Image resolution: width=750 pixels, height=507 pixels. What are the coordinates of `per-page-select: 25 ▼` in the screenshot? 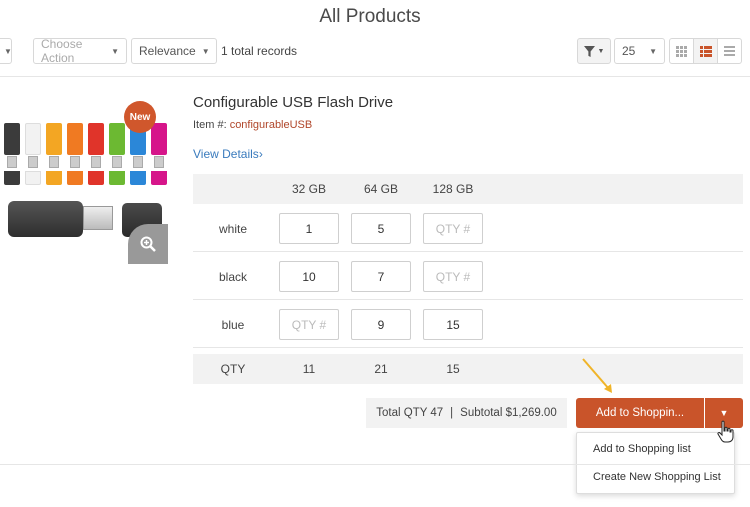 It's located at (639, 51).